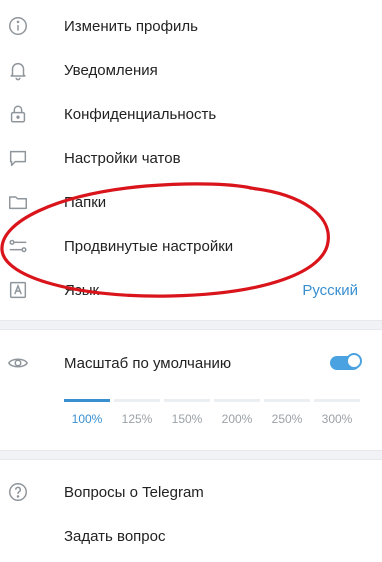 The width and height of the screenshot is (382, 562). I want to click on question-icon, so click(18, 492).